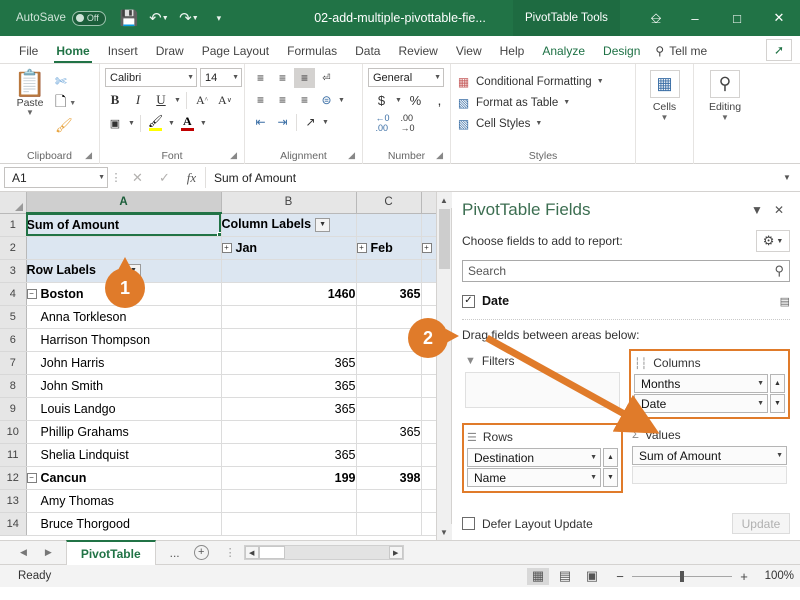  What do you see at coordinates (626, 301) in the screenshot?
I see `field-list-item-date: ✓ Date ▤` at bounding box center [626, 301].